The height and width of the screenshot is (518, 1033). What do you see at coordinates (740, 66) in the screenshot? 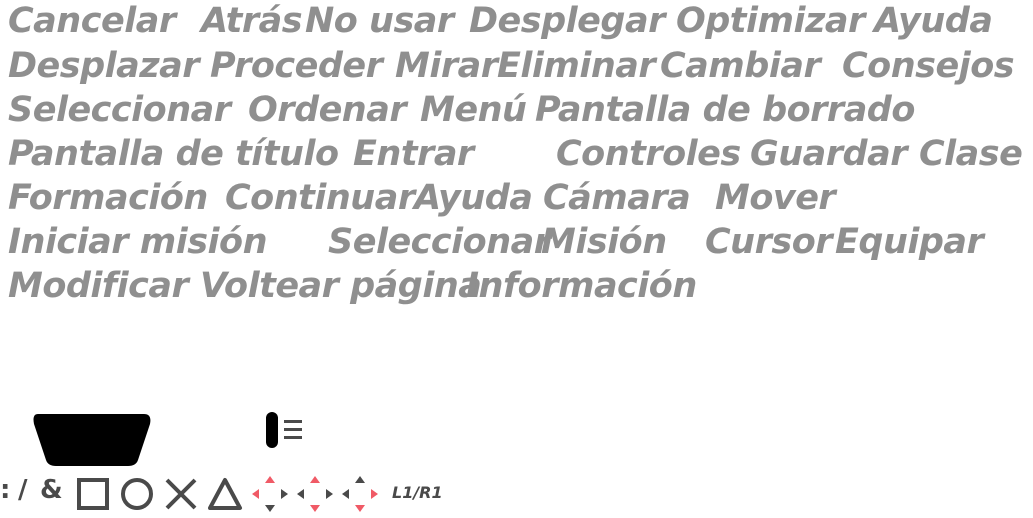
I see `word-cambiar: Cambiar` at bounding box center [740, 66].